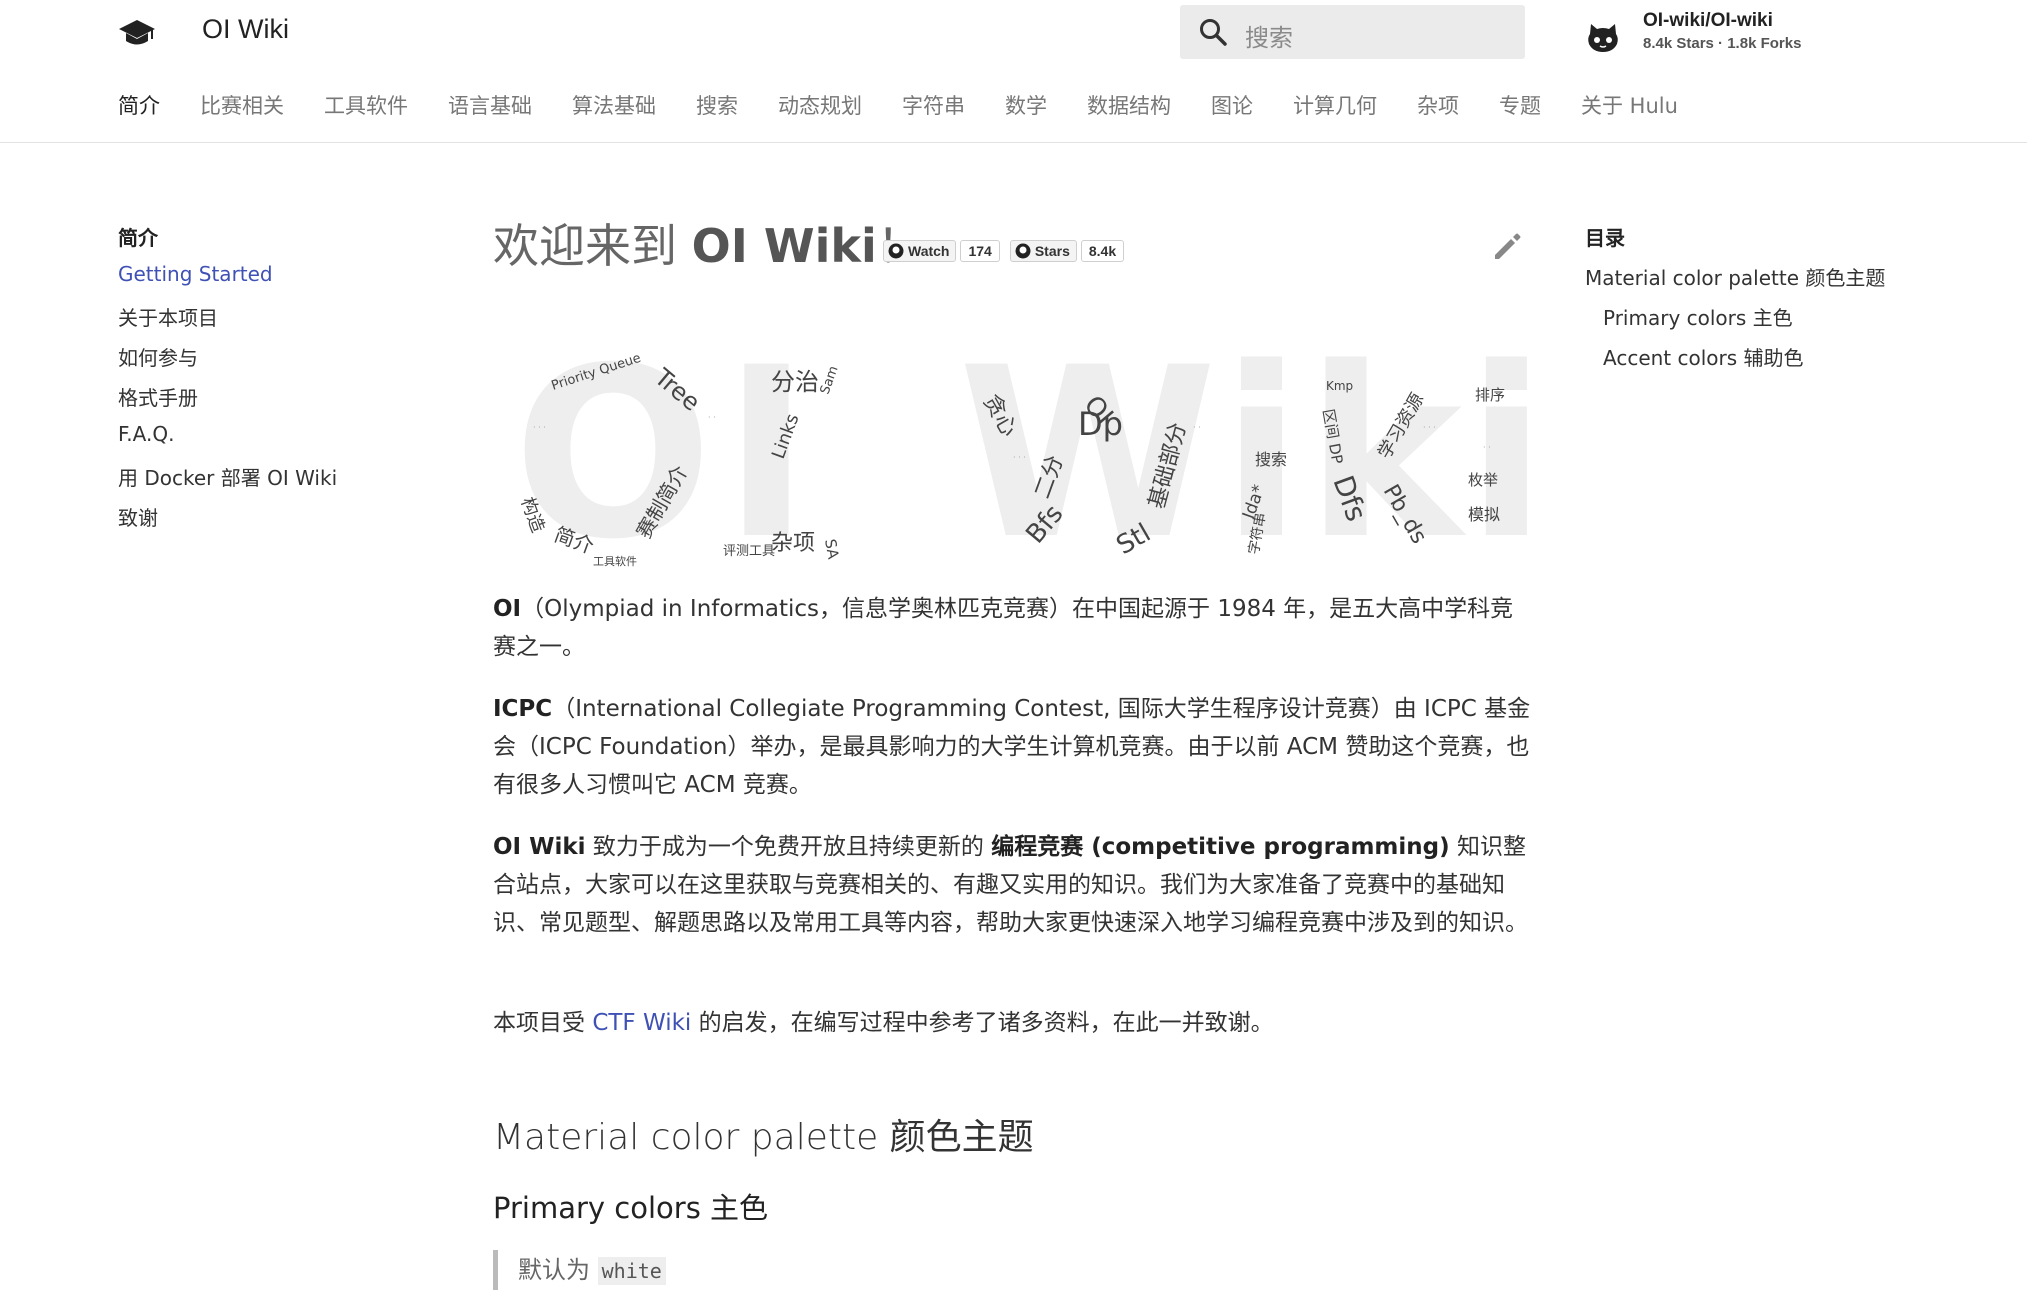 Image resolution: width=2027 pixels, height=1290 pixels. I want to click on nav-item-about: 关于本项目, so click(268, 316).